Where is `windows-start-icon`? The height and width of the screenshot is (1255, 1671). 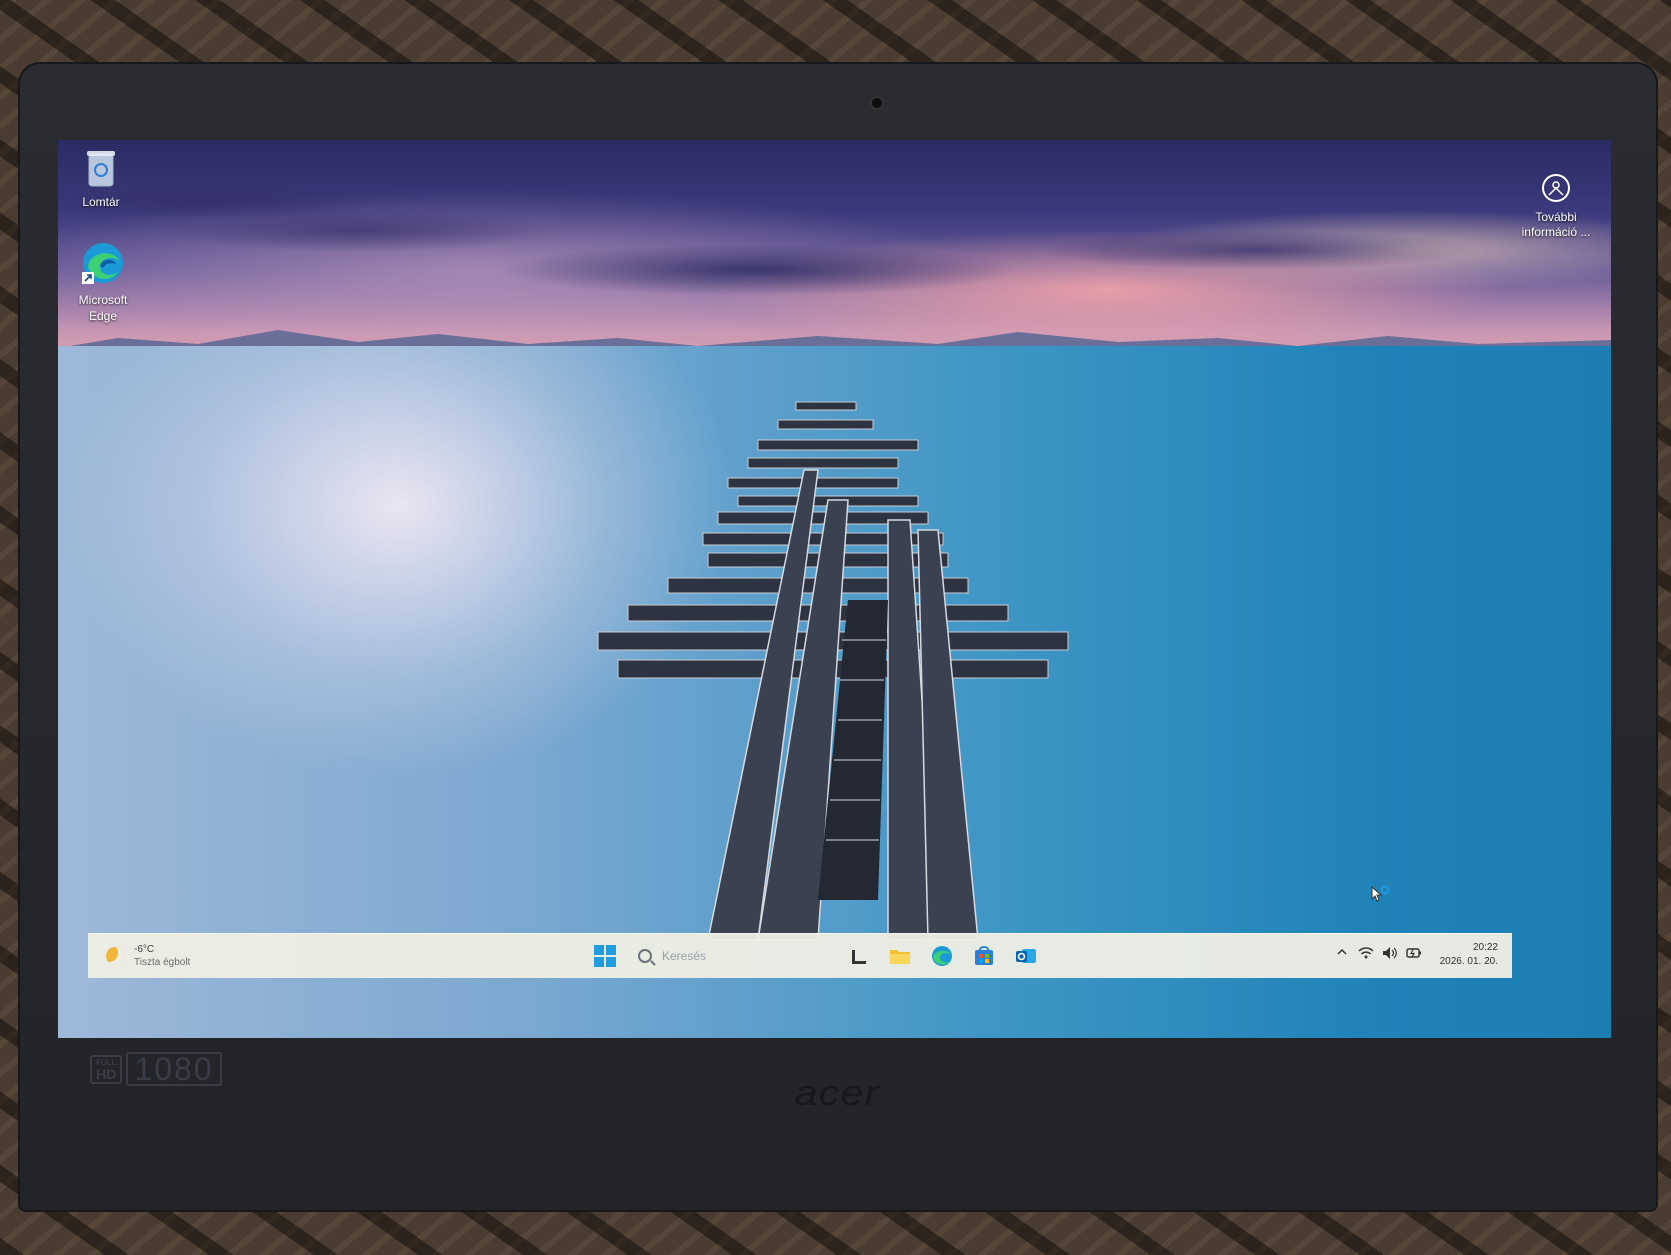
windows-start-icon is located at coordinates (605, 956).